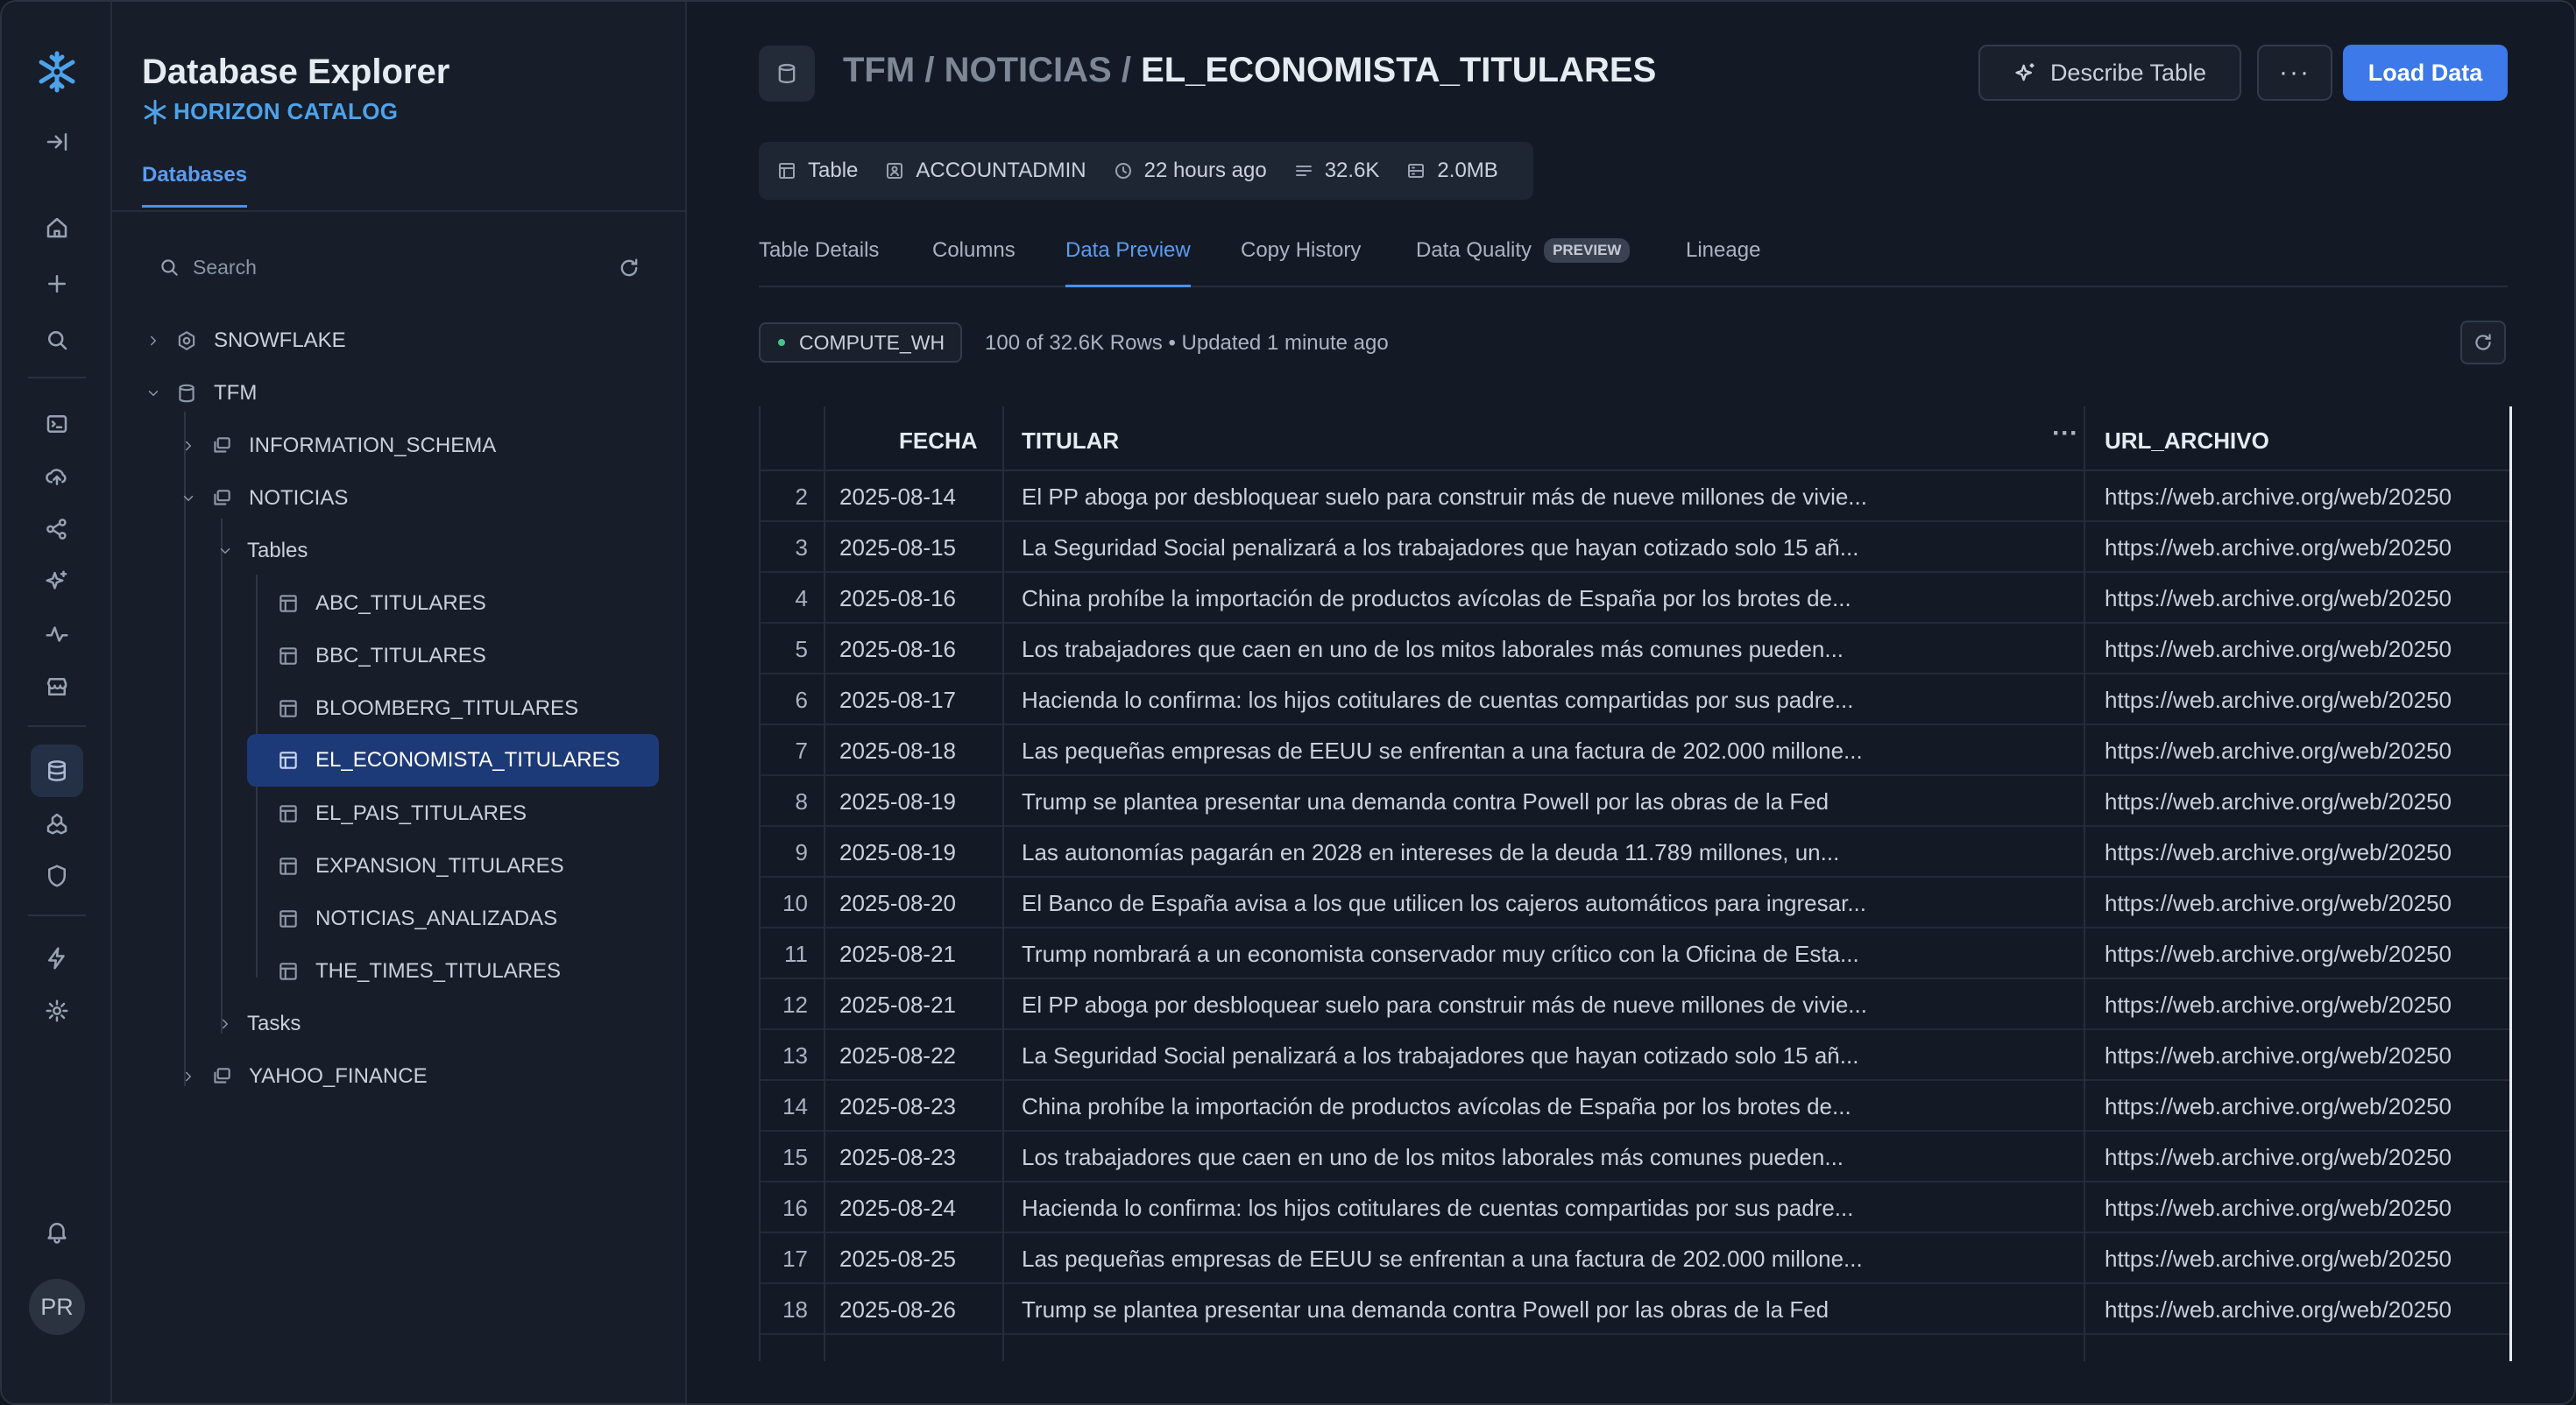 This screenshot has width=2576, height=1405. I want to click on row-number-cell: 18, so click(784, 1310).